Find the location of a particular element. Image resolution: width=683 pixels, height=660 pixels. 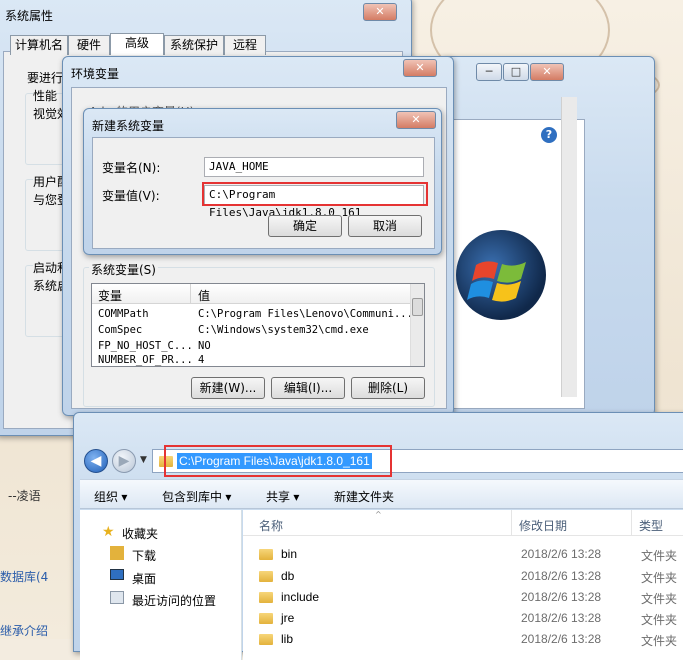

organize-menu: 组织 ▾ is located at coordinates (110, 496).